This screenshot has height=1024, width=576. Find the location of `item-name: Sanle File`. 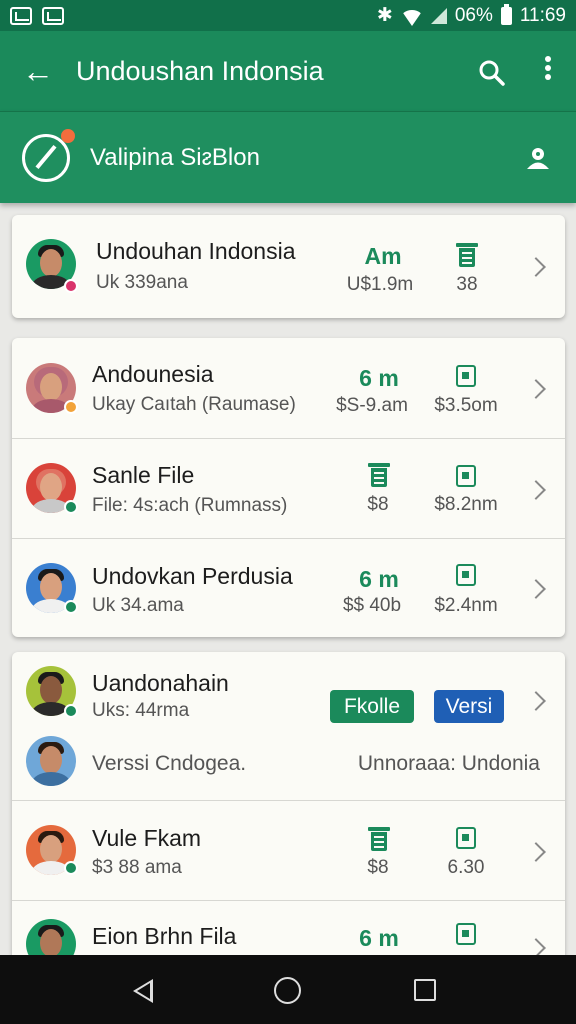

item-name: Sanle File is located at coordinates (143, 475).